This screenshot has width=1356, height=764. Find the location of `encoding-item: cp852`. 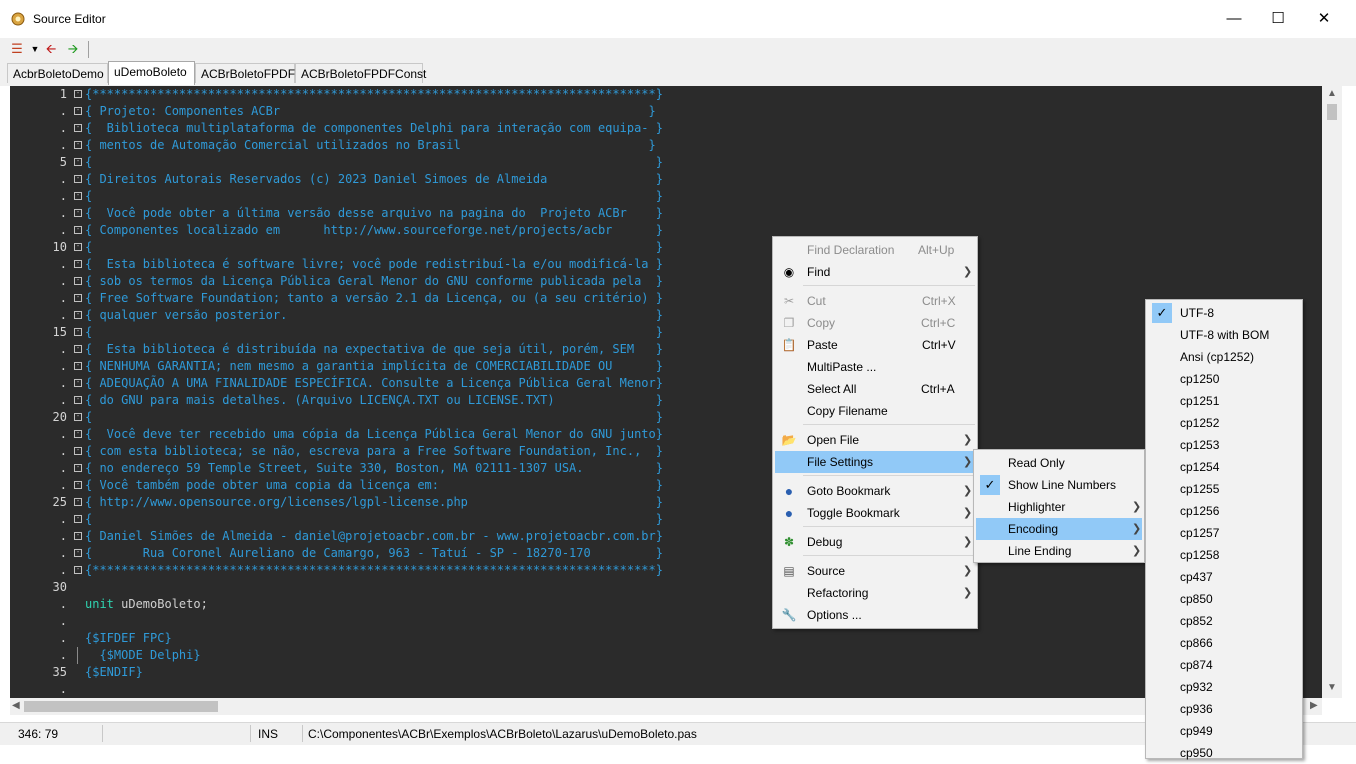

encoding-item: cp852 is located at coordinates (1224, 621).